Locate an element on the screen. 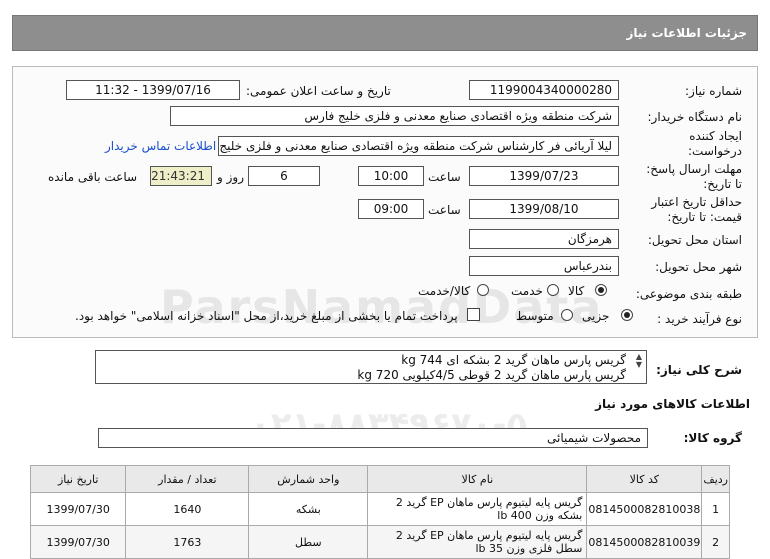 This screenshot has height=559, width=770. scroll-arrows-icon: ▲ ▼ is located at coordinates (639, 361).